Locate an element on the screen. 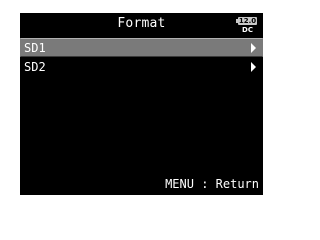  menu-return-hint: MENU : Return is located at coordinates (212, 184).